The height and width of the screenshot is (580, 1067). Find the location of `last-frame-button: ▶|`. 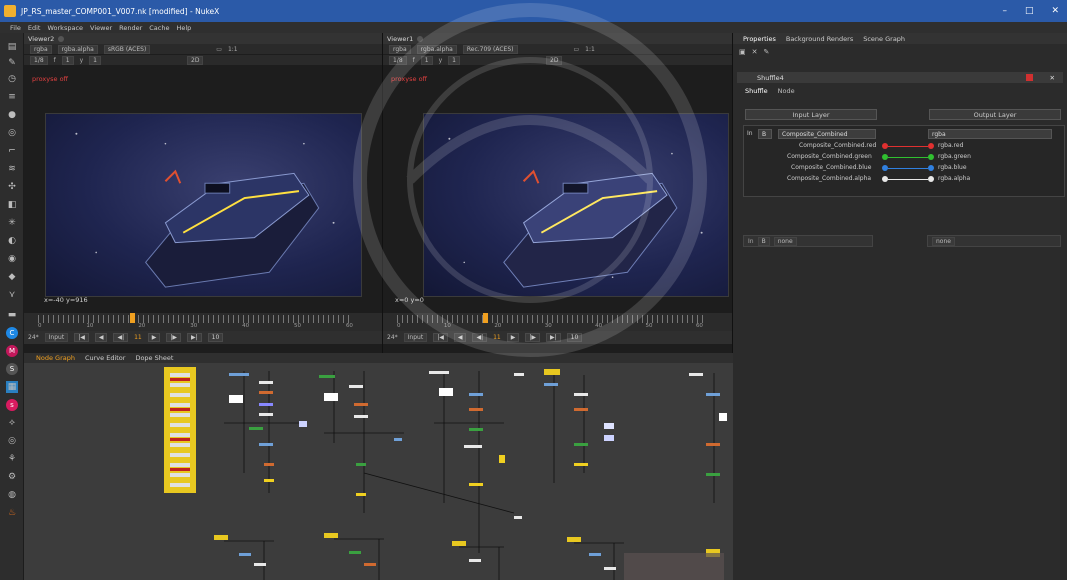

last-frame-button: ▶| is located at coordinates (194, 337).